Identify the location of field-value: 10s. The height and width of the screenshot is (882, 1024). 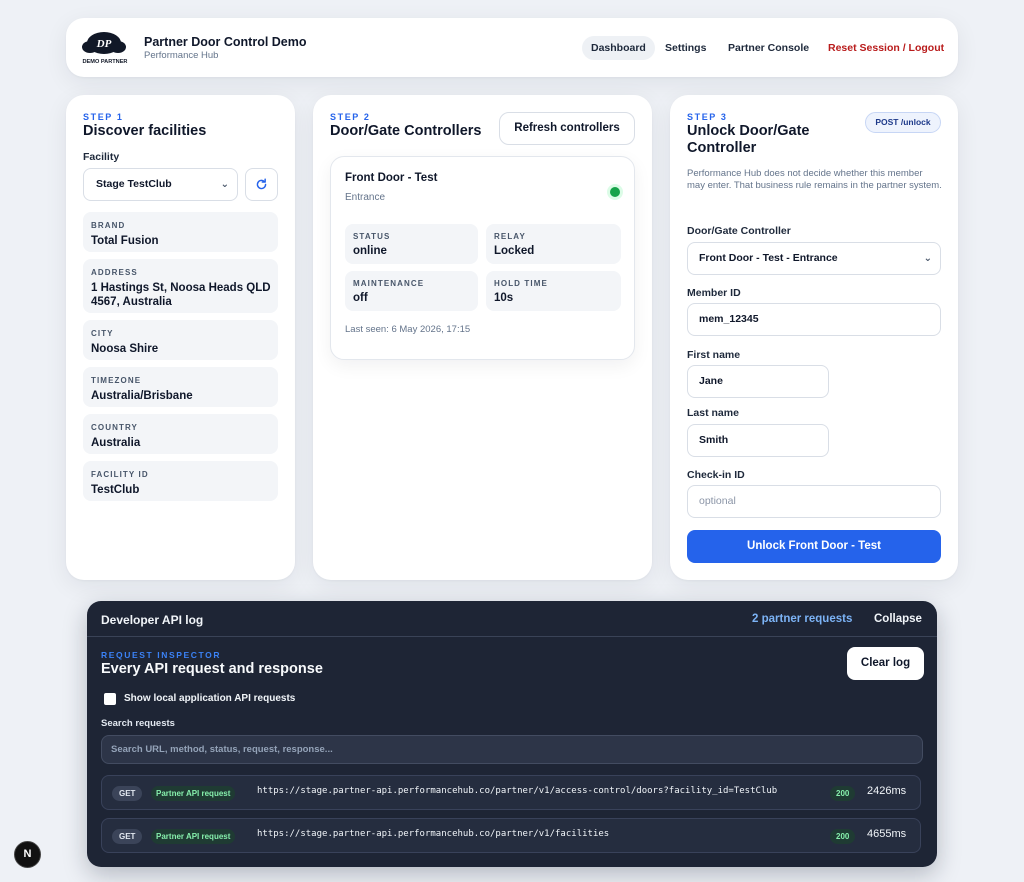
(504, 298).